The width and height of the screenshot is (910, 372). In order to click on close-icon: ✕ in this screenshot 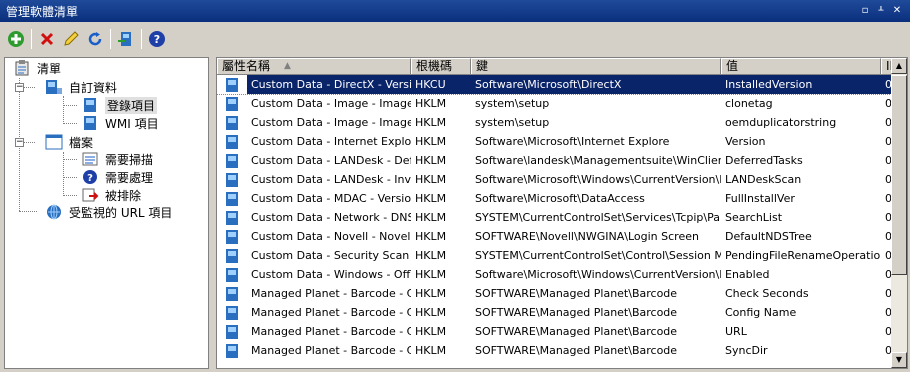, I will do `click(897, 11)`.